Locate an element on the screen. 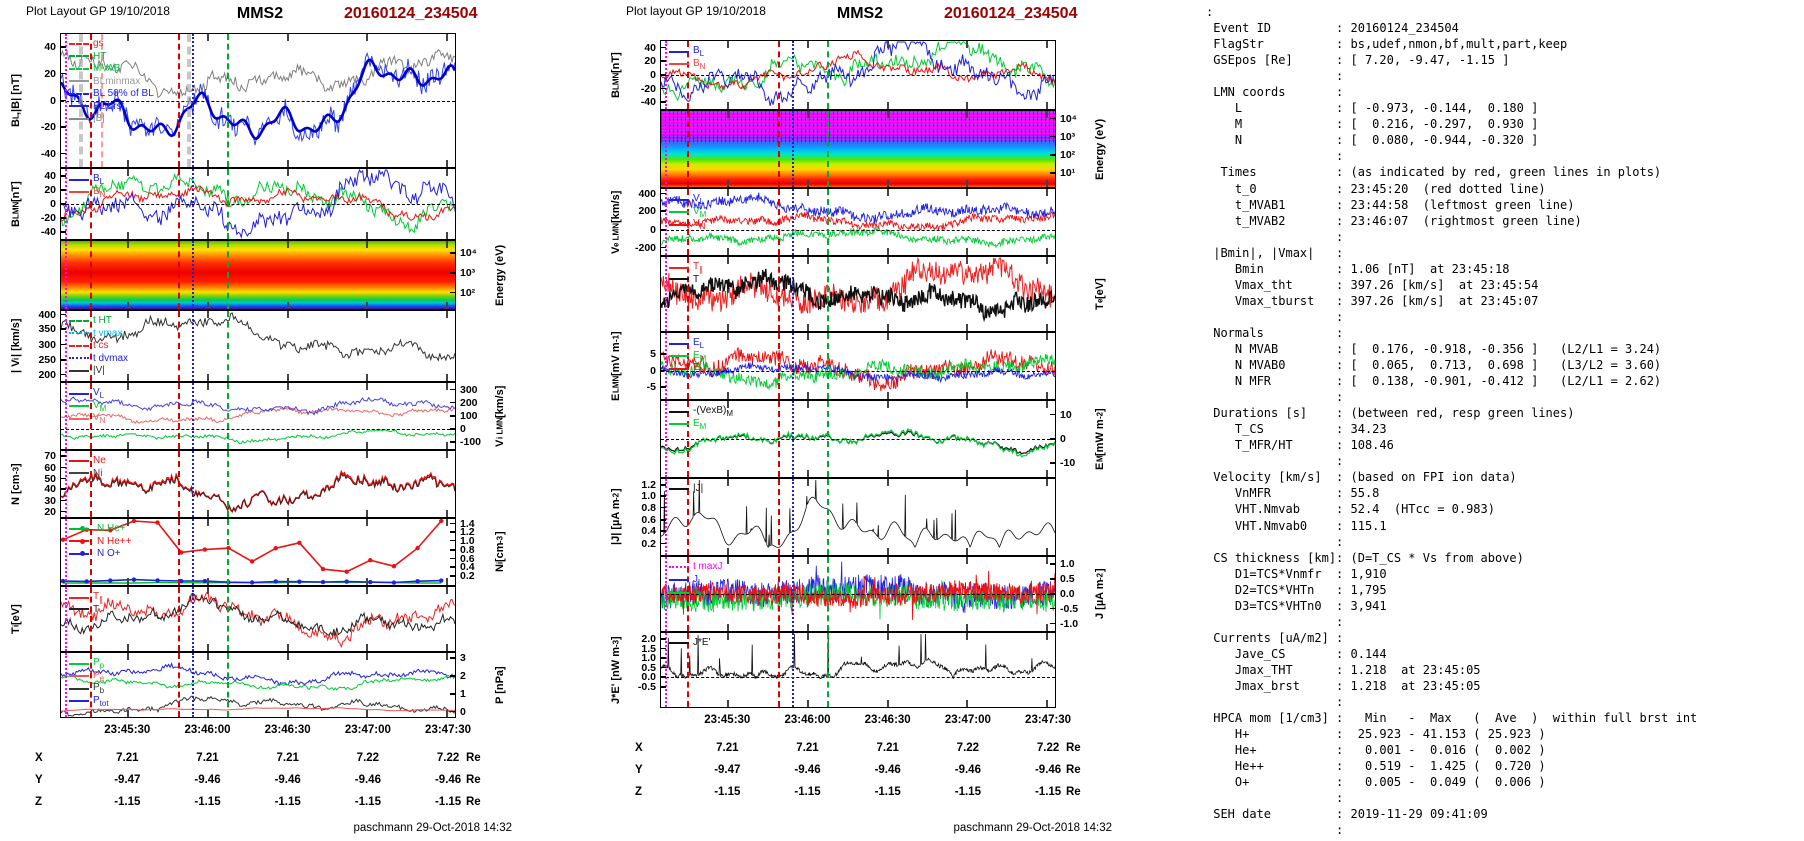  time-axis-label: 23:45:30 is located at coordinates (127, 730).